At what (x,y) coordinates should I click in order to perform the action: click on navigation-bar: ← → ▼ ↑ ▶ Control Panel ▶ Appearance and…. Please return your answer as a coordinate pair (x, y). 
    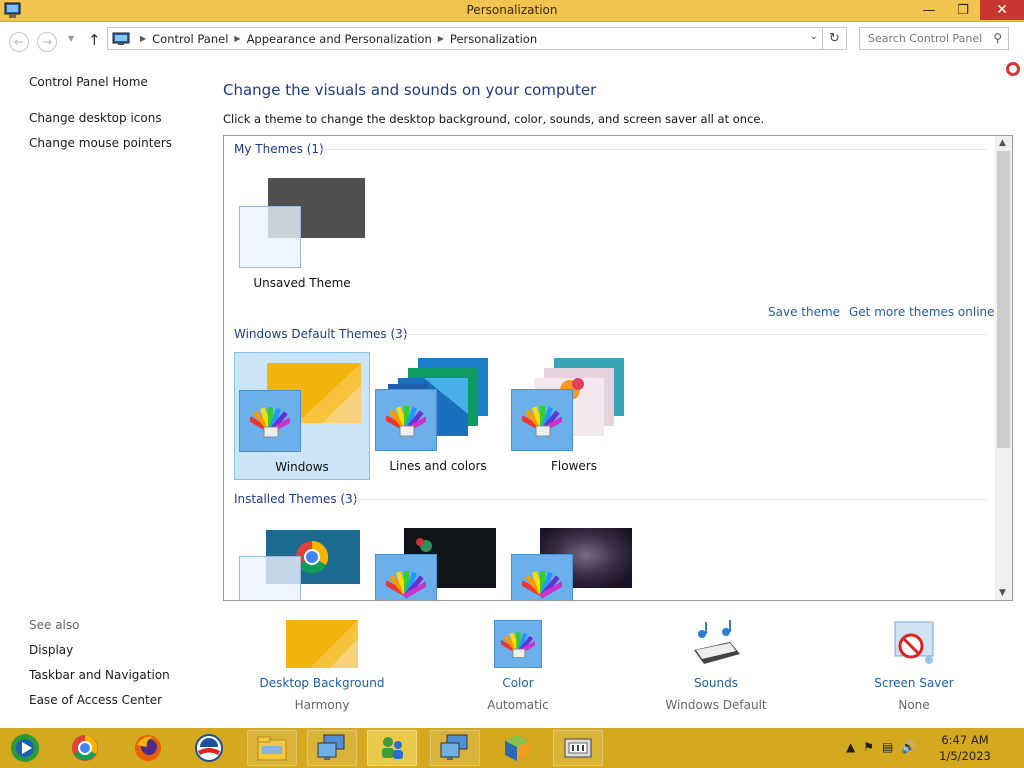
    Looking at the image, I should click on (512, 40).